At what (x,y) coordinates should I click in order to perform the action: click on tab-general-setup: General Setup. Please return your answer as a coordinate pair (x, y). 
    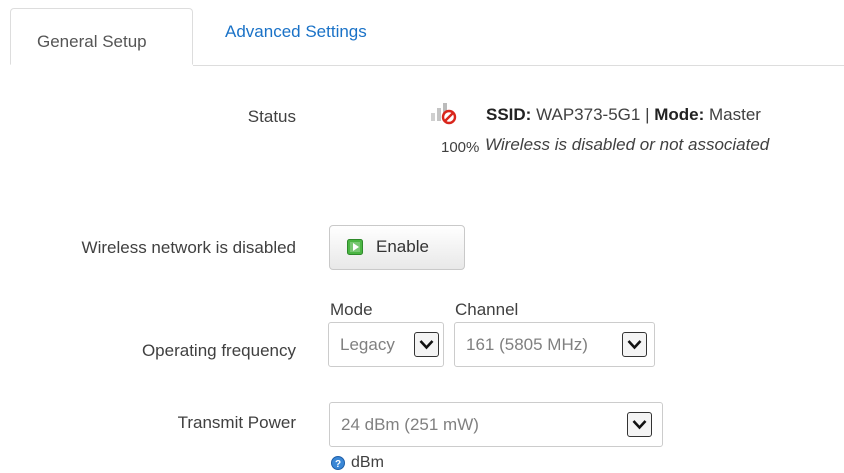
    Looking at the image, I should click on (101, 36).